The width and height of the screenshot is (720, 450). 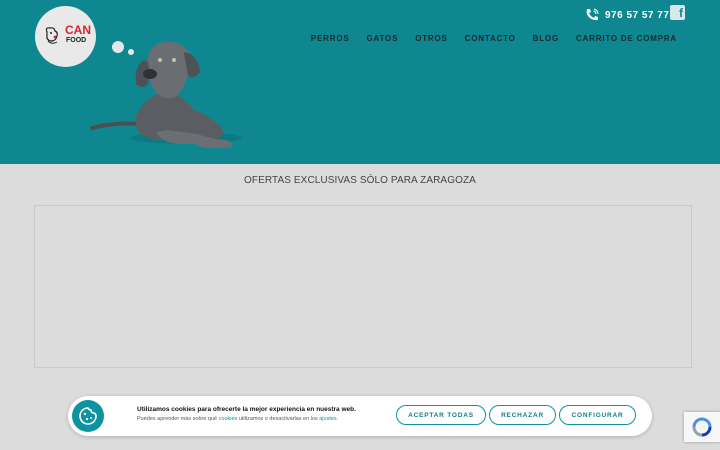 I want to click on facebook-icon: f, so click(x=677, y=12).